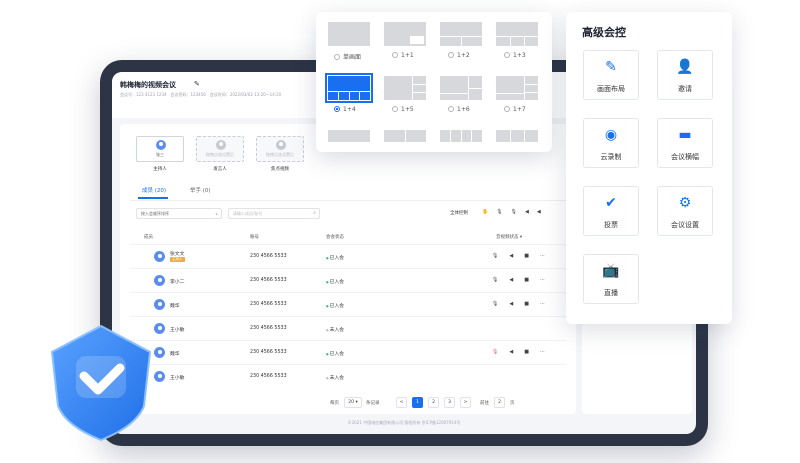 Image resolution: width=800 pixels, height=463 pixels. What do you see at coordinates (517, 88) in the screenshot?
I see `layout-1plus7-thumb` at bounding box center [517, 88].